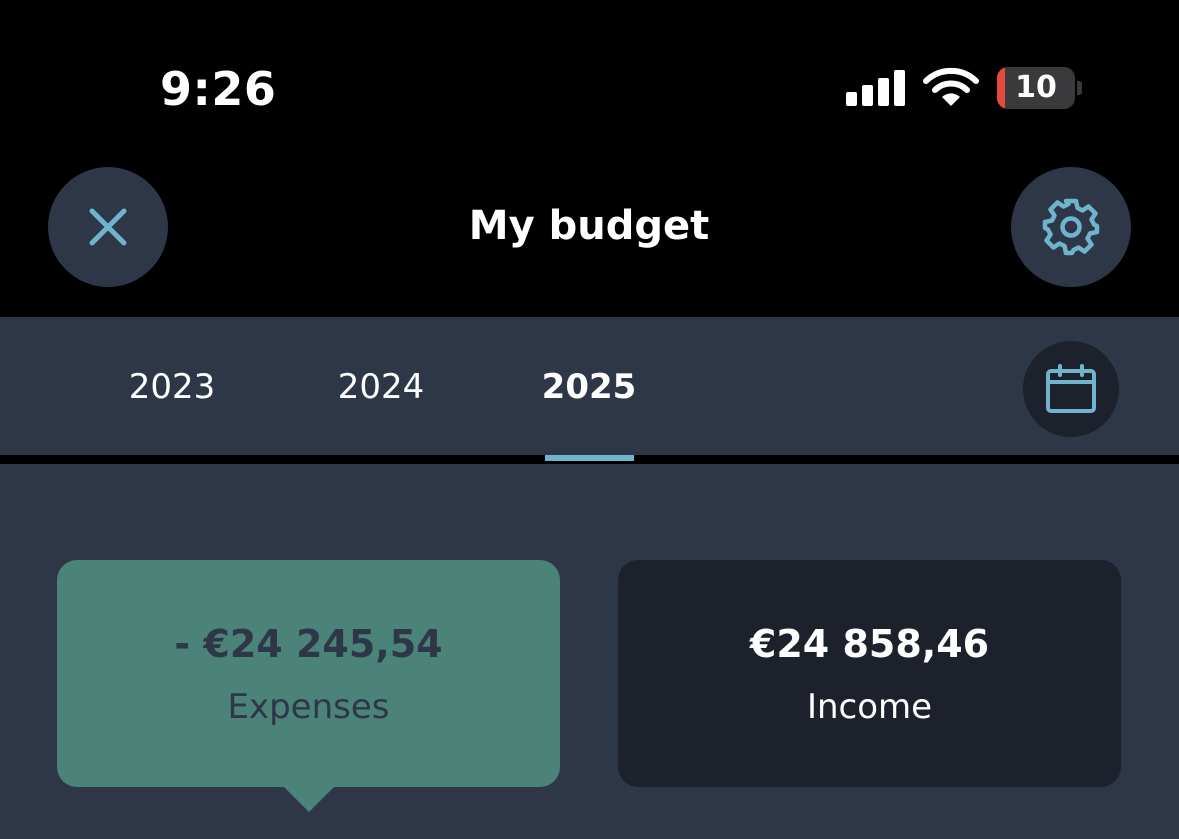 Image resolution: width=1179 pixels, height=839 pixels. Describe the element at coordinates (589, 458) in the screenshot. I see `active-tab-indicator` at that location.